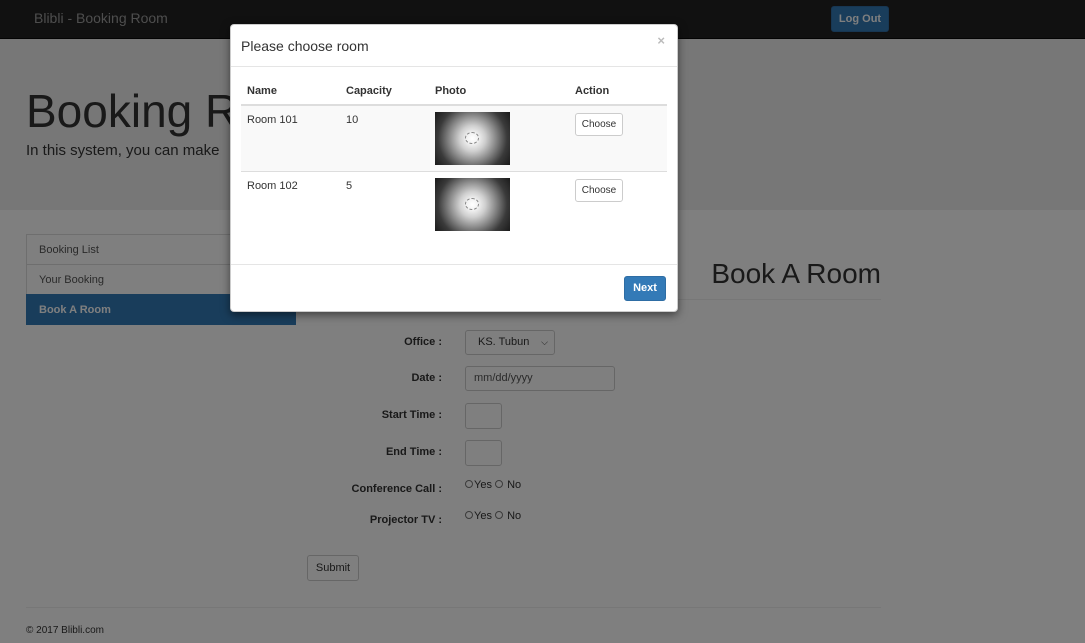 The width and height of the screenshot is (1085, 643). I want to click on modal-header: Please choose room ×, so click(454, 46).